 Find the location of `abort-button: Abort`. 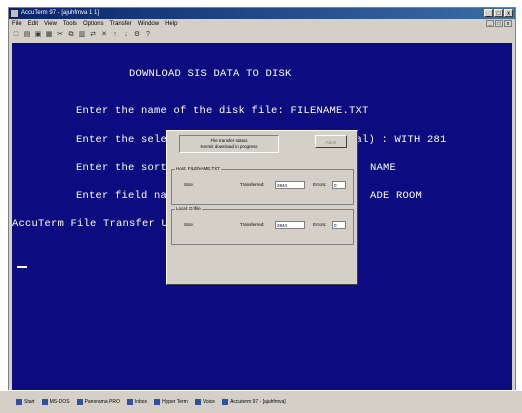

abort-button: Abort is located at coordinates (331, 141).